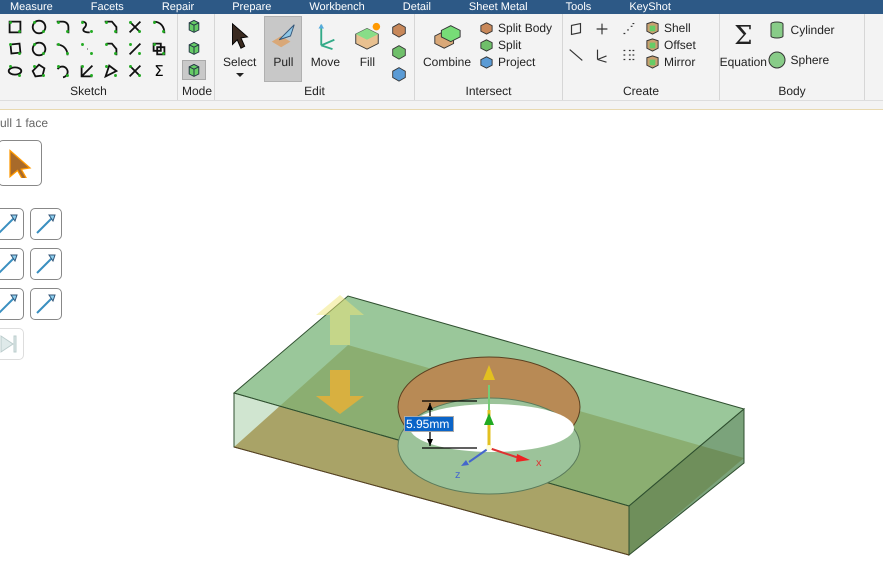  Describe the element at coordinates (650, 7) in the screenshot. I see `menu-tab: KeyShot` at that location.